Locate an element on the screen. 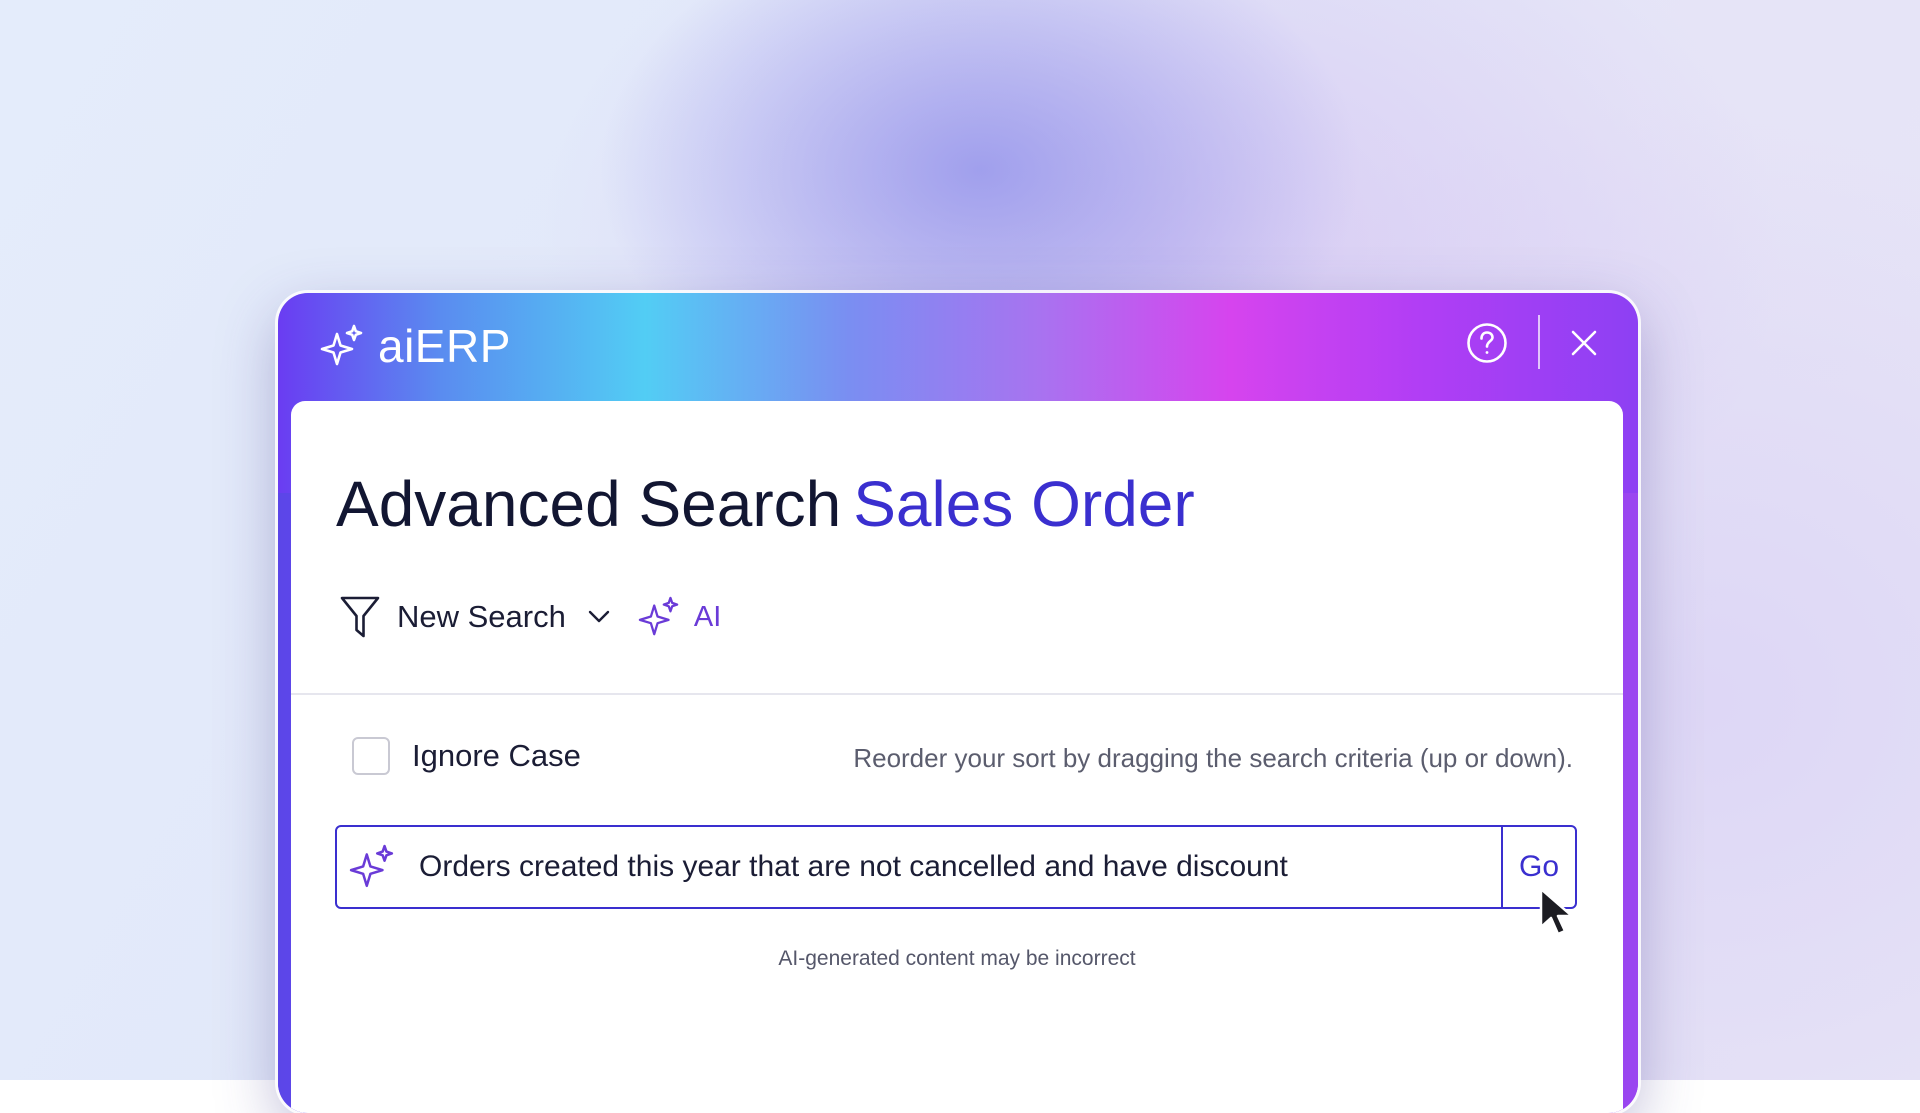 Image resolution: width=1920 pixels, height=1113 pixels. title-bar: aiERP is located at coordinates (958, 347).